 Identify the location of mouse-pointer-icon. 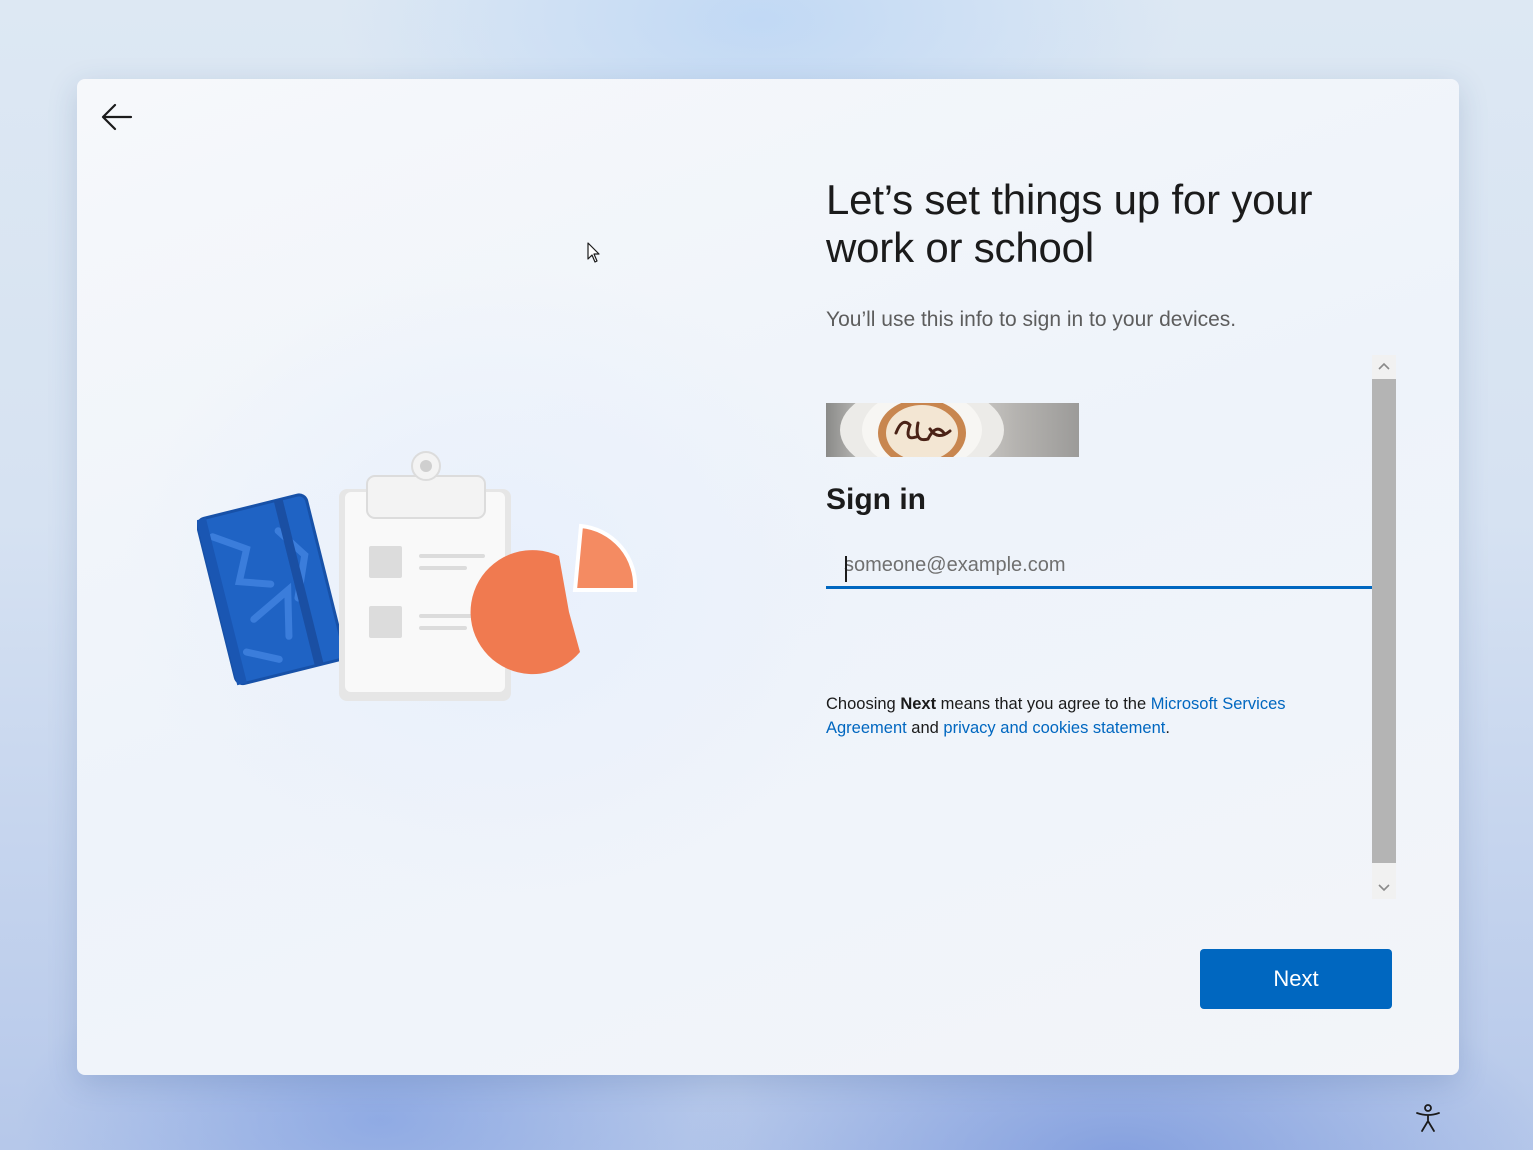
(593, 252).